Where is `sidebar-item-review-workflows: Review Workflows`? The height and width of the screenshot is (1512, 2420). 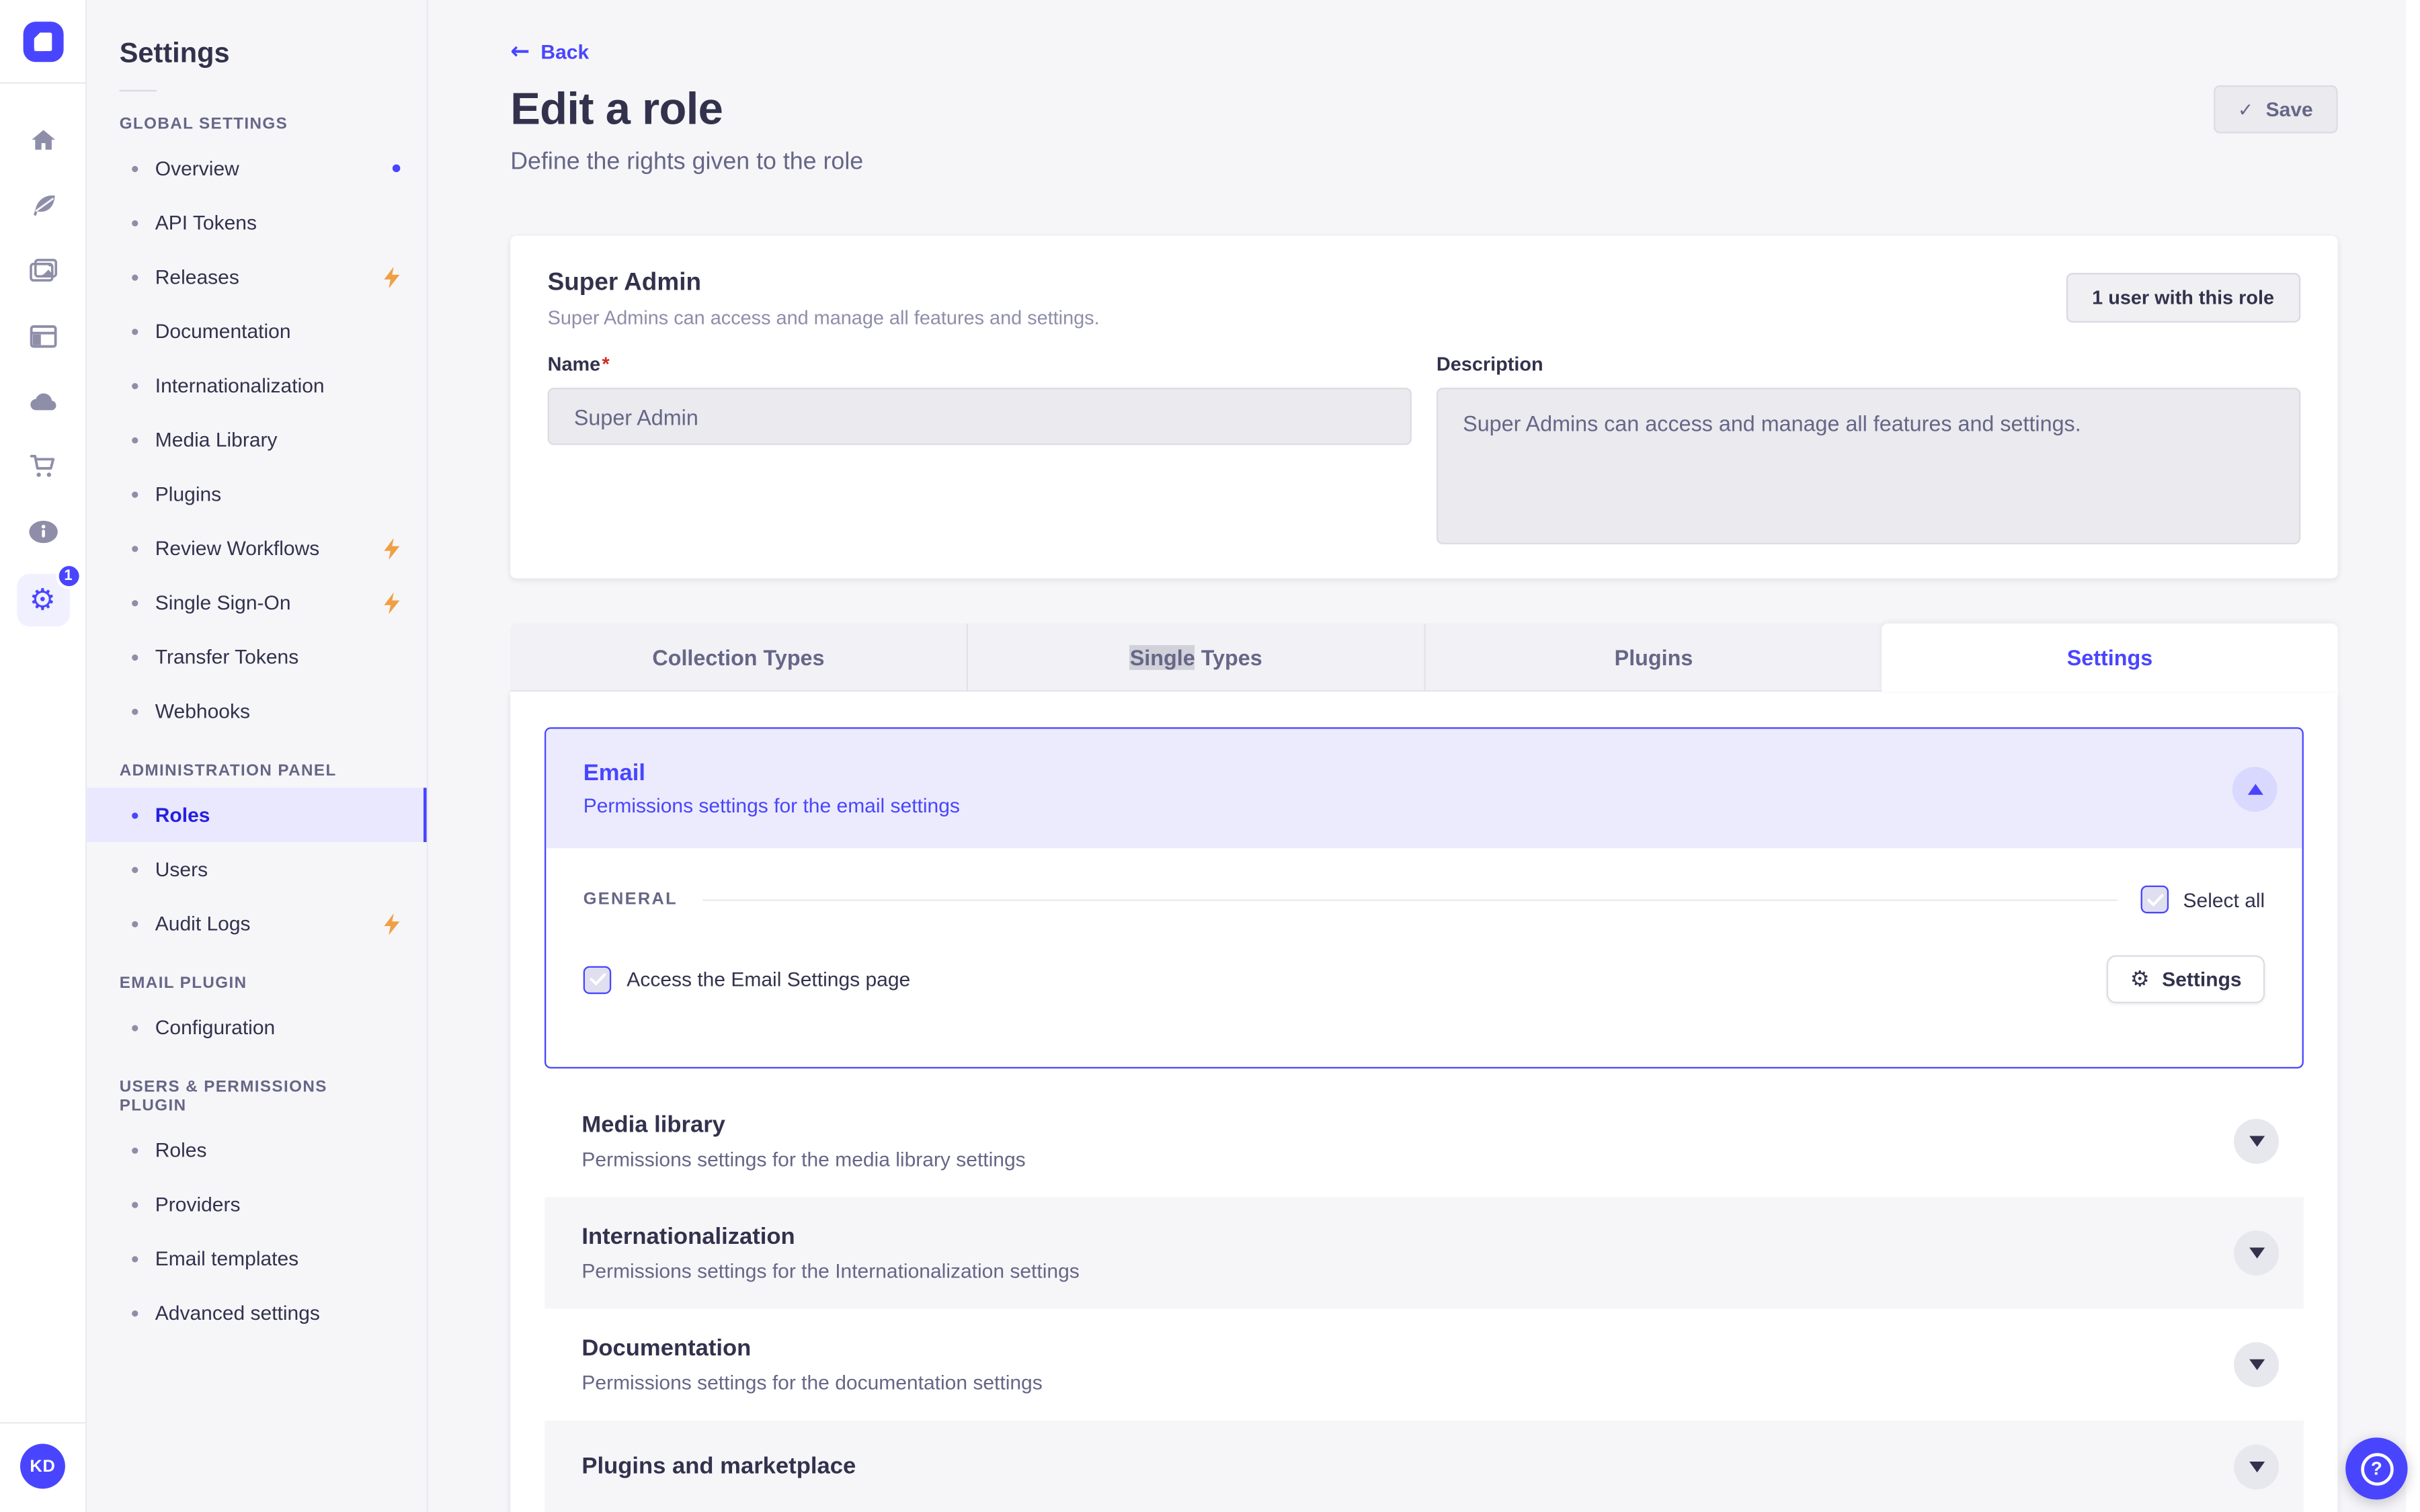 sidebar-item-review-workflows: Review Workflows is located at coordinates (256, 548).